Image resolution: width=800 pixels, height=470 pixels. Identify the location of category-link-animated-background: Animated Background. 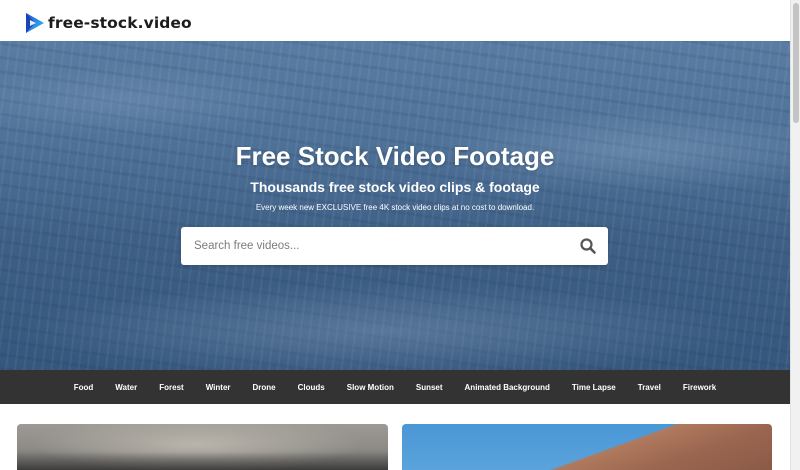
(507, 387).